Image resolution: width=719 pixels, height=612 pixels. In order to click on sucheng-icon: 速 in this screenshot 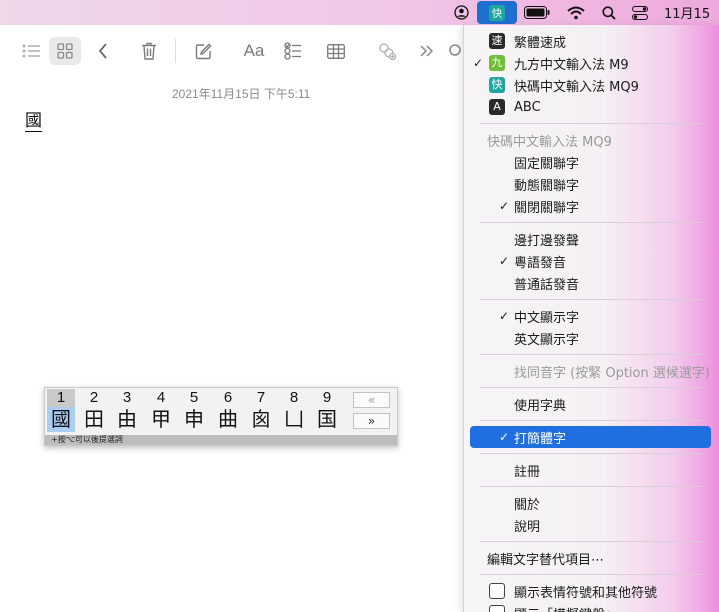, I will do `click(497, 41)`.